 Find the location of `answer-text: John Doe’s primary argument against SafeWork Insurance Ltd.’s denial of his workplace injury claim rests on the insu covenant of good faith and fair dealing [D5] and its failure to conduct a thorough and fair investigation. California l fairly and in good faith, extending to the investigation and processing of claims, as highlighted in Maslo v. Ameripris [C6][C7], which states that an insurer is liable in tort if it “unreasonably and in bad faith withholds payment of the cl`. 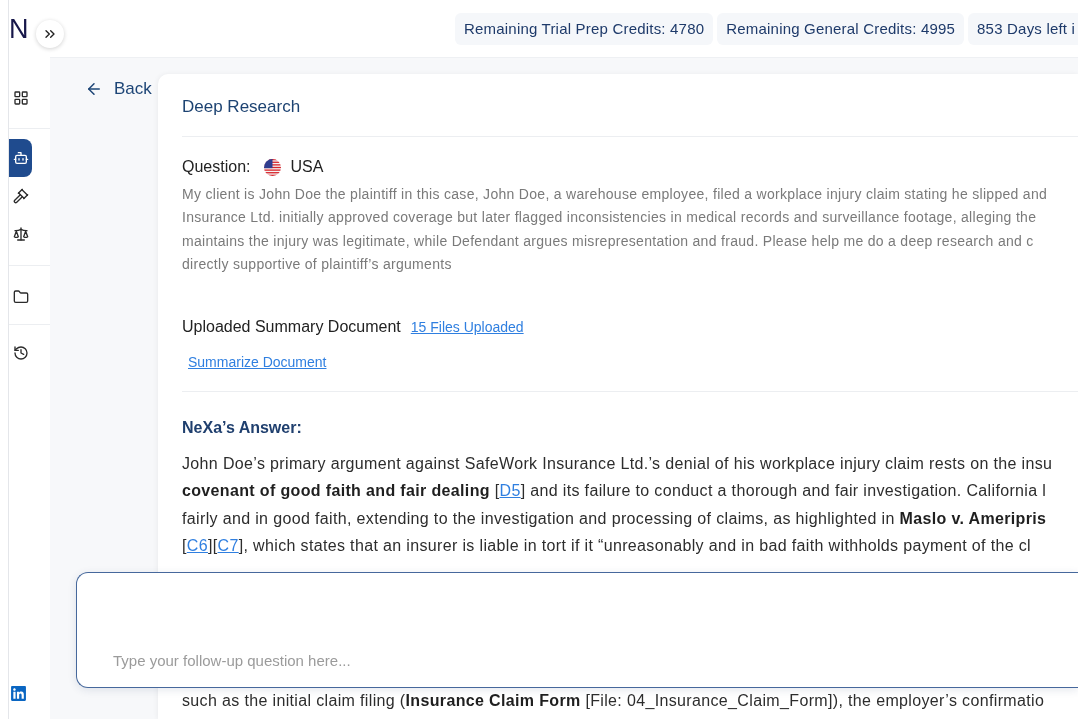

answer-text: John Doe’s primary argument against SafeWork Insurance Ltd.’s denial of his workplace injury claim rests on the insu covenant of good faith and fair dealing [D5] and its failure to conduct a thorough and fair investigation. California l fairly and in good faith, extending to the investigation and processing of claims, as highlighted in Maslo v. Ameripris [C6][C7], which states that an insurer is liable in tort if it “unreasonably and in bad faith withholds payment of the cl is located at coordinates (617, 505).